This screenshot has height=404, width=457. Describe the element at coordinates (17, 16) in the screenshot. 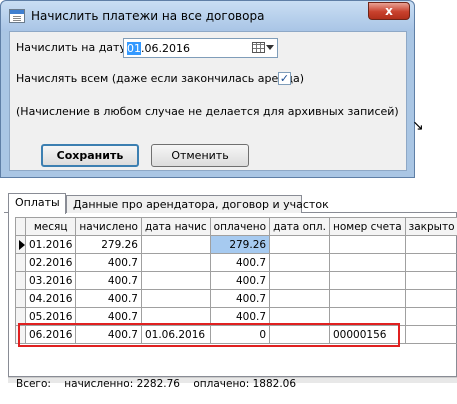

I see `app-icon` at that location.